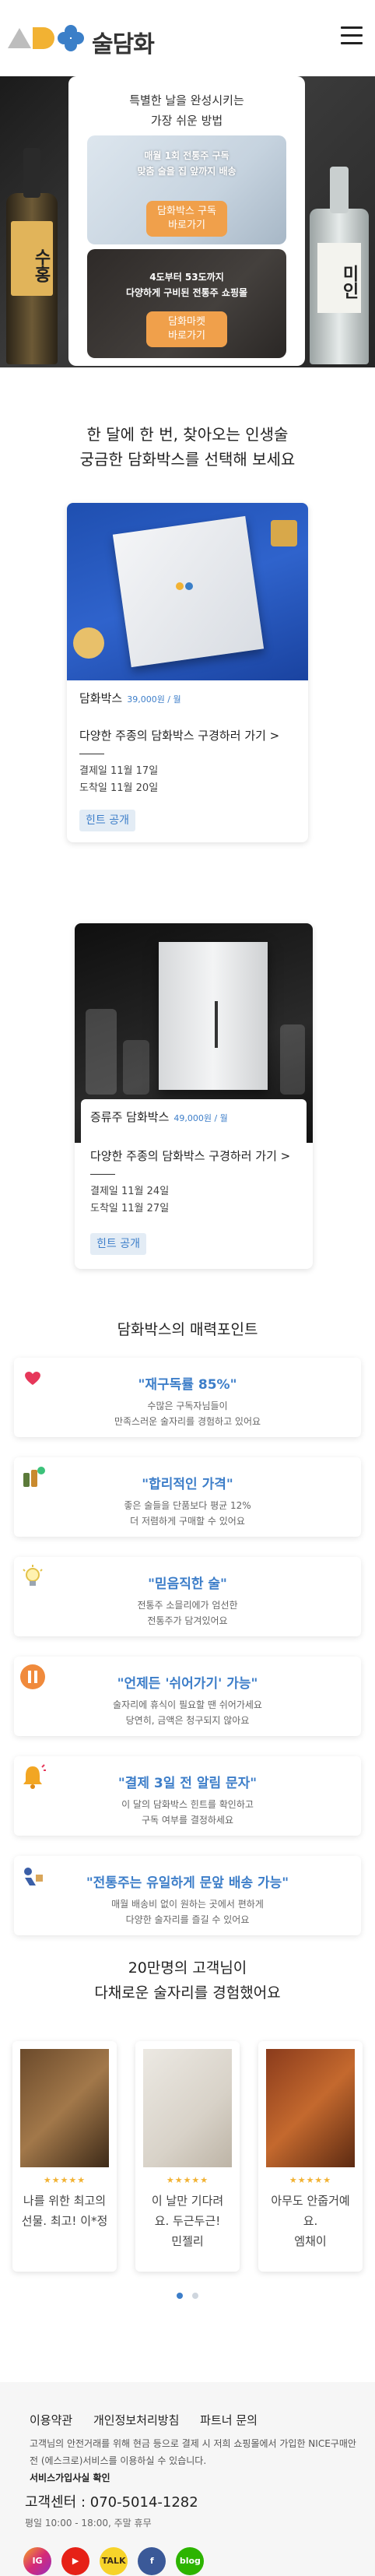 This screenshot has height=2576, width=375. I want to click on reviews-section-title: 20만명의 고객님이 다채로운 술자리를 경험했어요, so click(188, 1980).